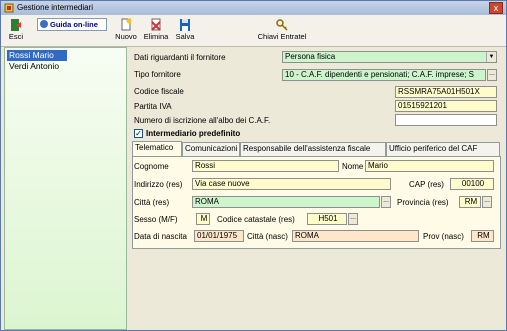 The width and height of the screenshot is (507, 331). I want to click on cognome-label: Cognome, so click(151, 166).